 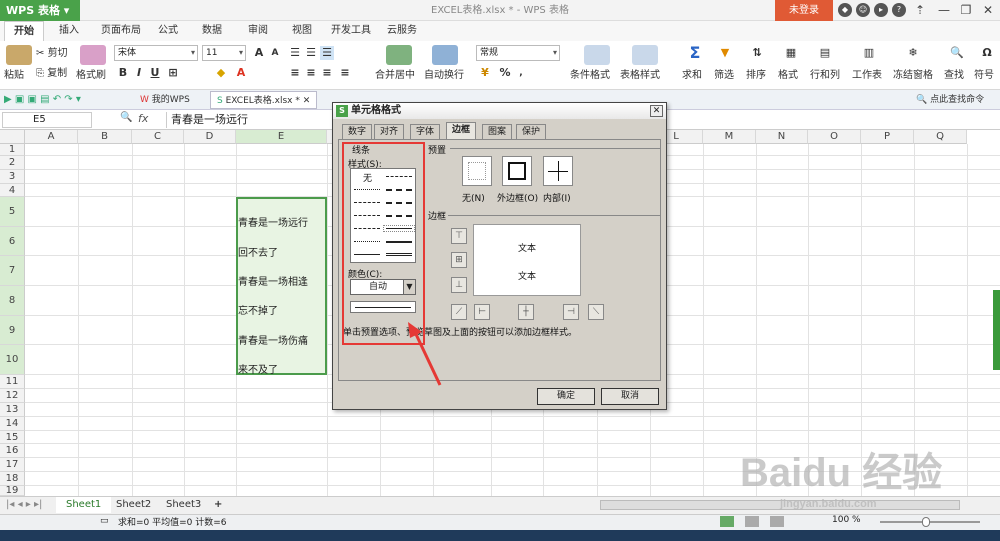 I want to click on table-style-button: 表格样式, so click(x=640, y=76).